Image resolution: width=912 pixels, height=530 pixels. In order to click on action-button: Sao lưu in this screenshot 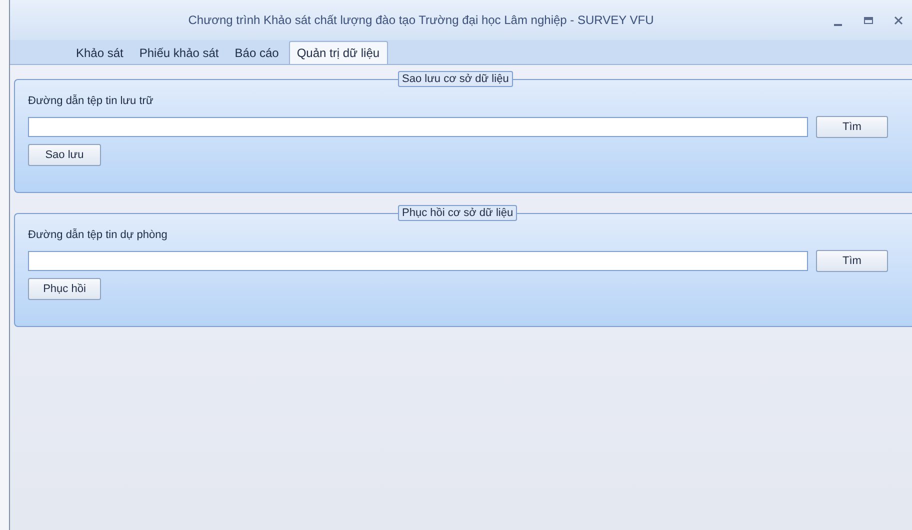, I will do `click(64, 155)`.